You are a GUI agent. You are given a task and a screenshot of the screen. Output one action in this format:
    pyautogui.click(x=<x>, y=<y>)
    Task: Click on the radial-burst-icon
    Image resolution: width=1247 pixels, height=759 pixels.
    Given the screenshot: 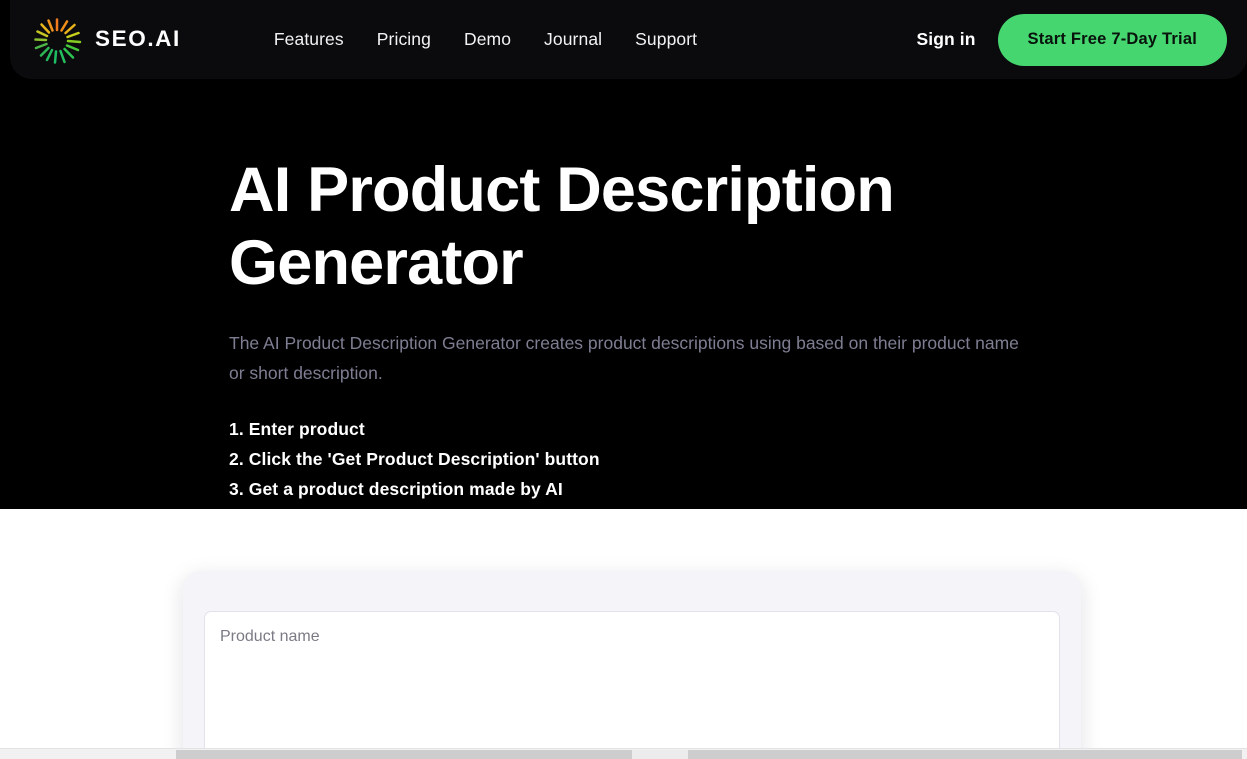 What is the action you would take?
    pyautogui.click(x=58, y=40)
    